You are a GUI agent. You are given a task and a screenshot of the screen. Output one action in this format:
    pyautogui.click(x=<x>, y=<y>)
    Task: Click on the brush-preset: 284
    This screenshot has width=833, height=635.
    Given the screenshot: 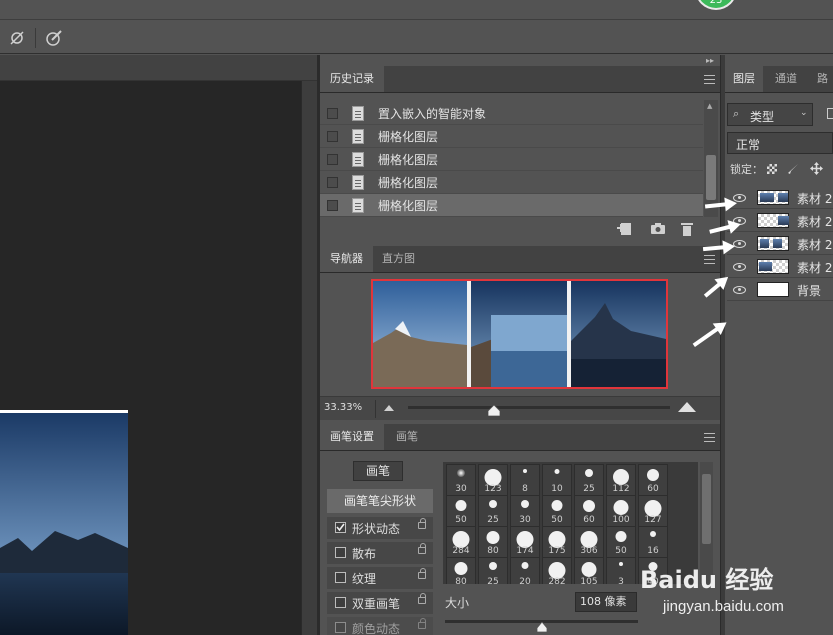 What is the action you would take?
    pyautogui.click(x=461, y=542)
    